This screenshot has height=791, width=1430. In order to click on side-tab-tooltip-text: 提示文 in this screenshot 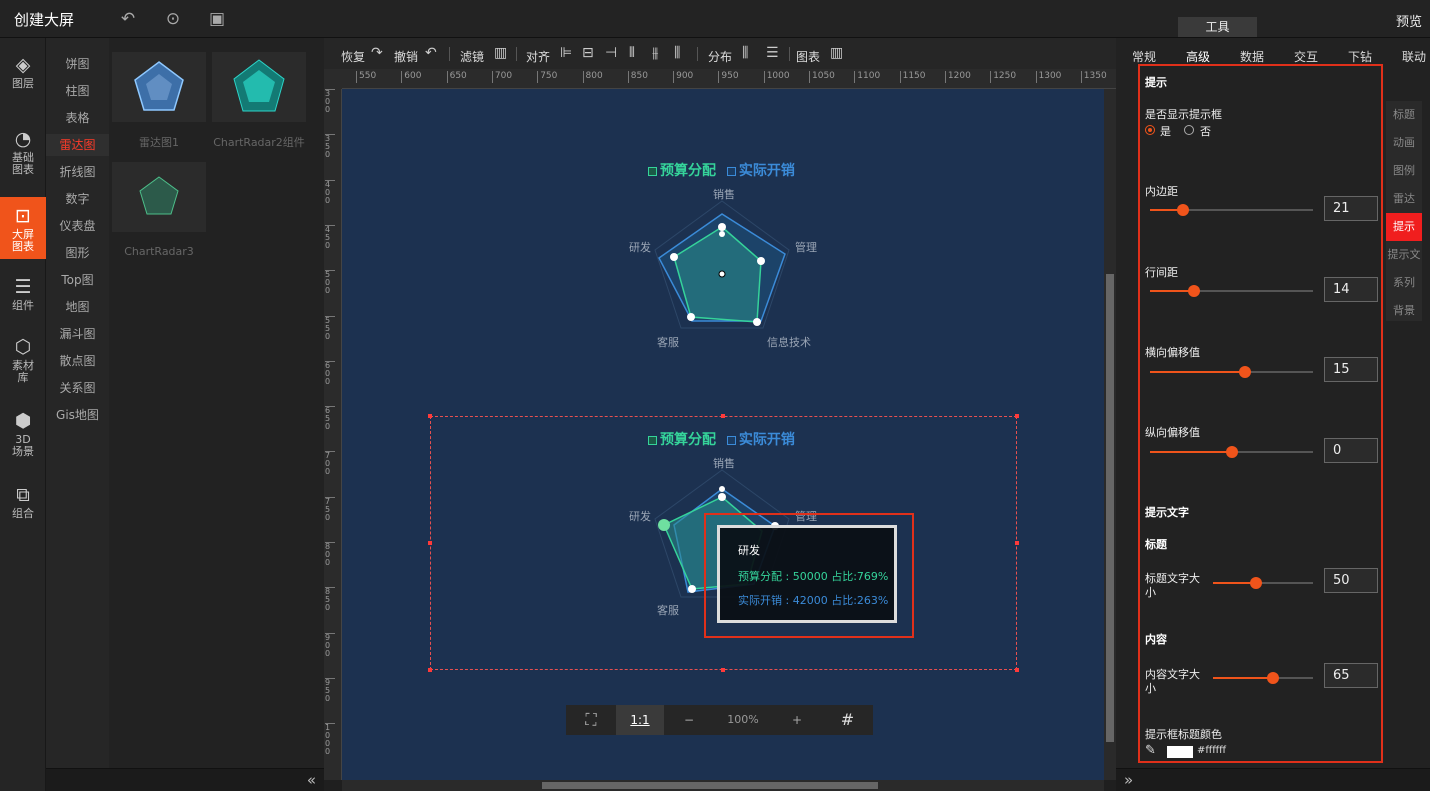, I will do `click(1404, 255)`.